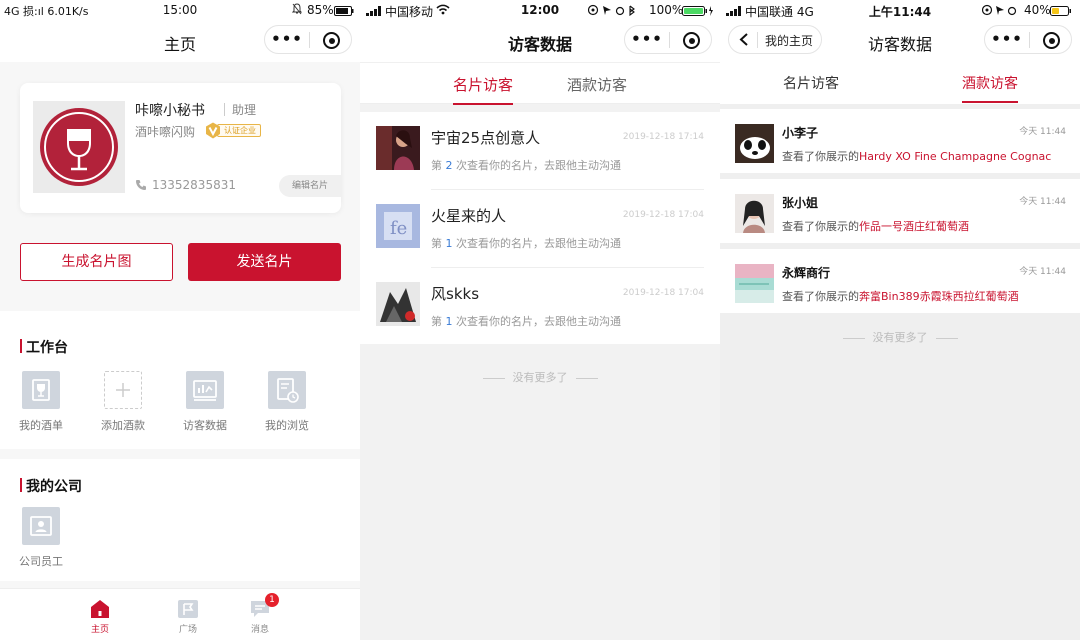 Image resolution: width=1080 pixels, height=640 pixels. Describe the element at coordinates (244, 110) in the screenshot. I see `card-role: 助理` at that location.